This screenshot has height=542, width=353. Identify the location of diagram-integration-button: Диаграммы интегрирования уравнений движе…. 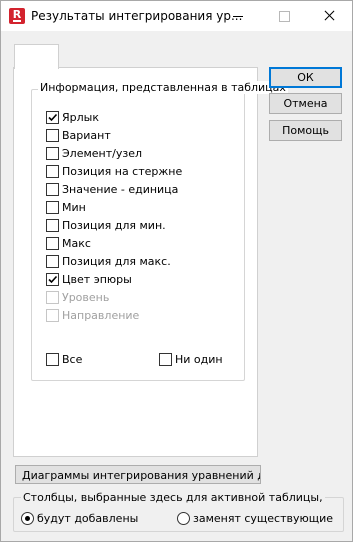
(138, 474).